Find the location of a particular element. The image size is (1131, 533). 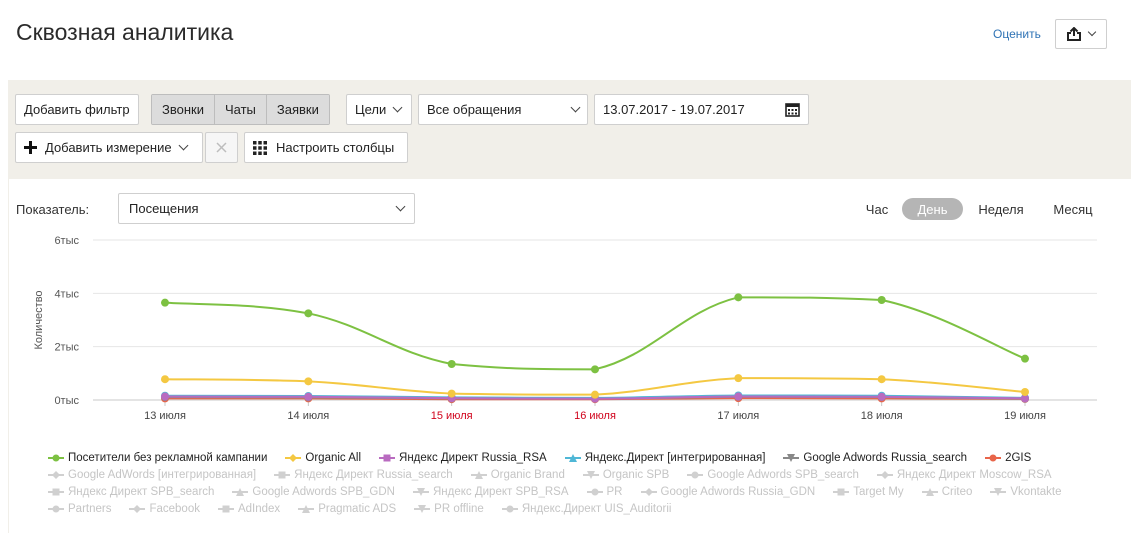

tab-chats: Чаты is located at coordinates (240, 109).